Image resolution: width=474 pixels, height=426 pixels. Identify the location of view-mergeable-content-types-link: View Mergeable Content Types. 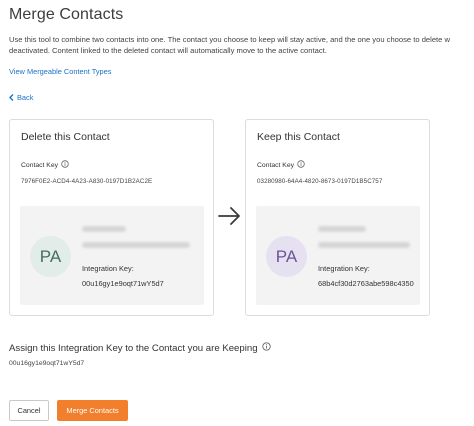
(60, 71).